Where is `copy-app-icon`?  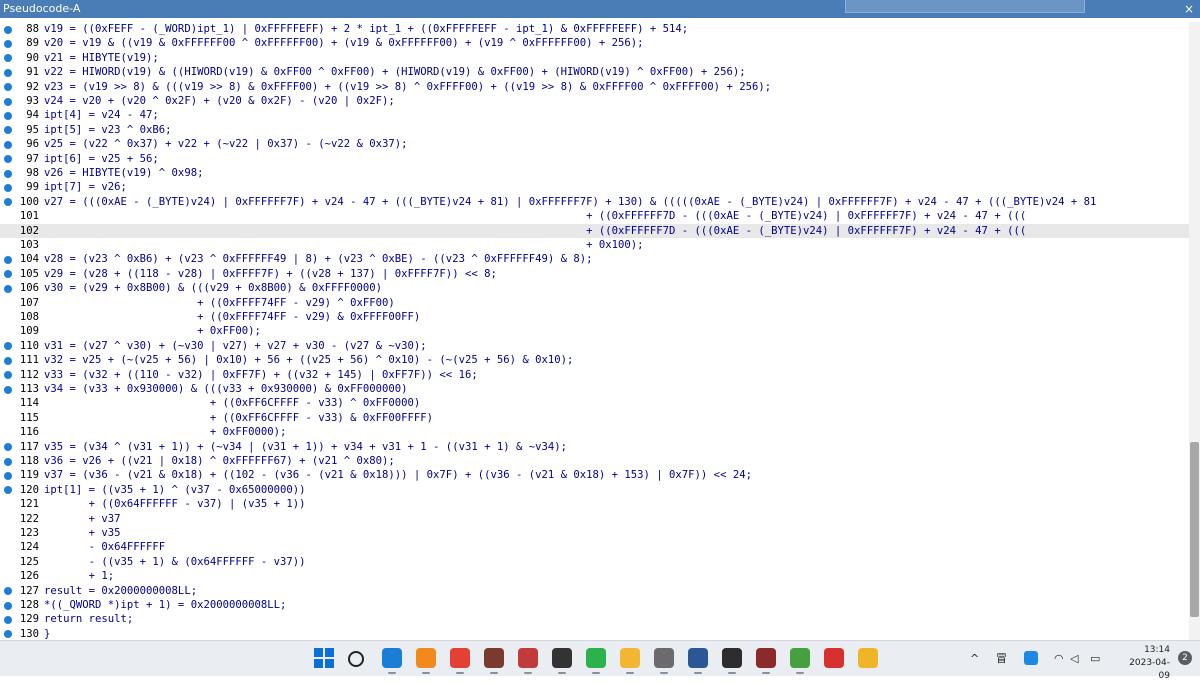
copy-app-icon is located at coordinates (562, 661).